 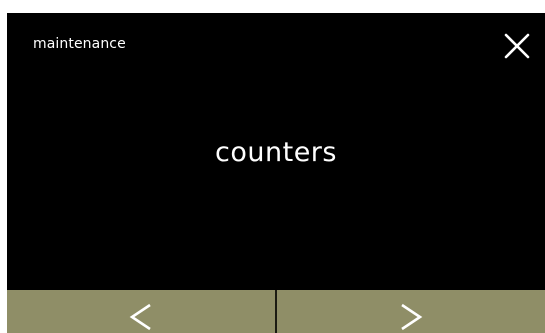 I want to click on close-button, so click(x=517, y=46).